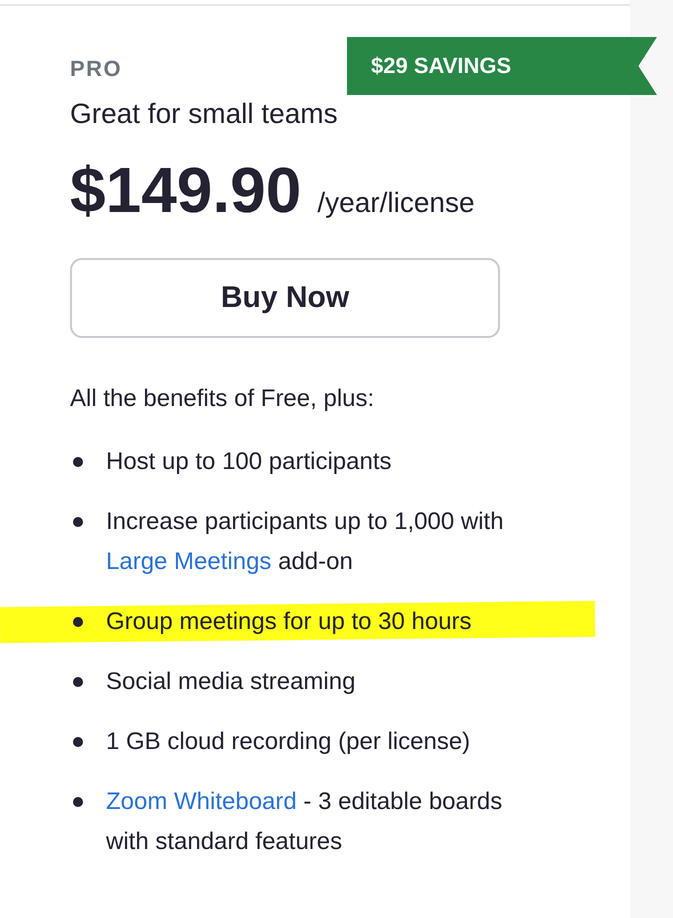 This screenshot has height=918, width=673. Describe the element at coordinates (223, 399) in the screenshot. I see `benefits-intro: All the benefits of Free, plus:` at that location.